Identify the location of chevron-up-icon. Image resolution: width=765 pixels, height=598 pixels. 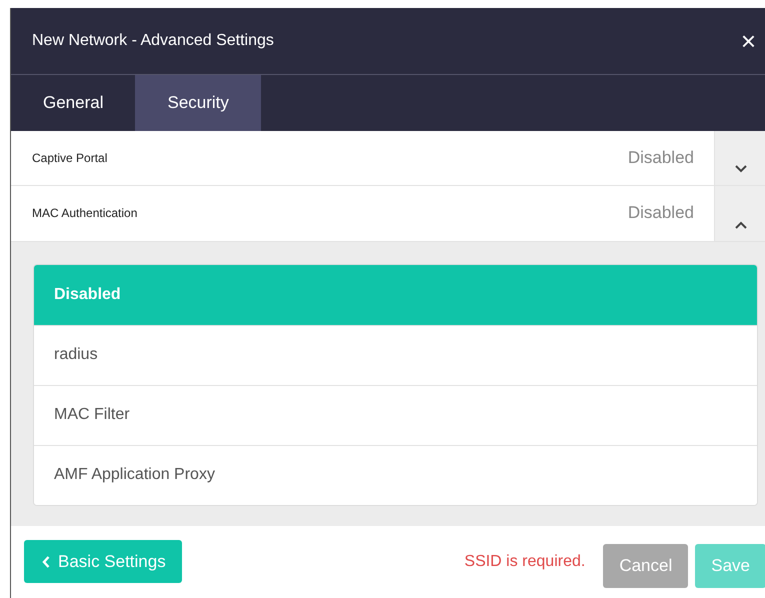
(740, 224).